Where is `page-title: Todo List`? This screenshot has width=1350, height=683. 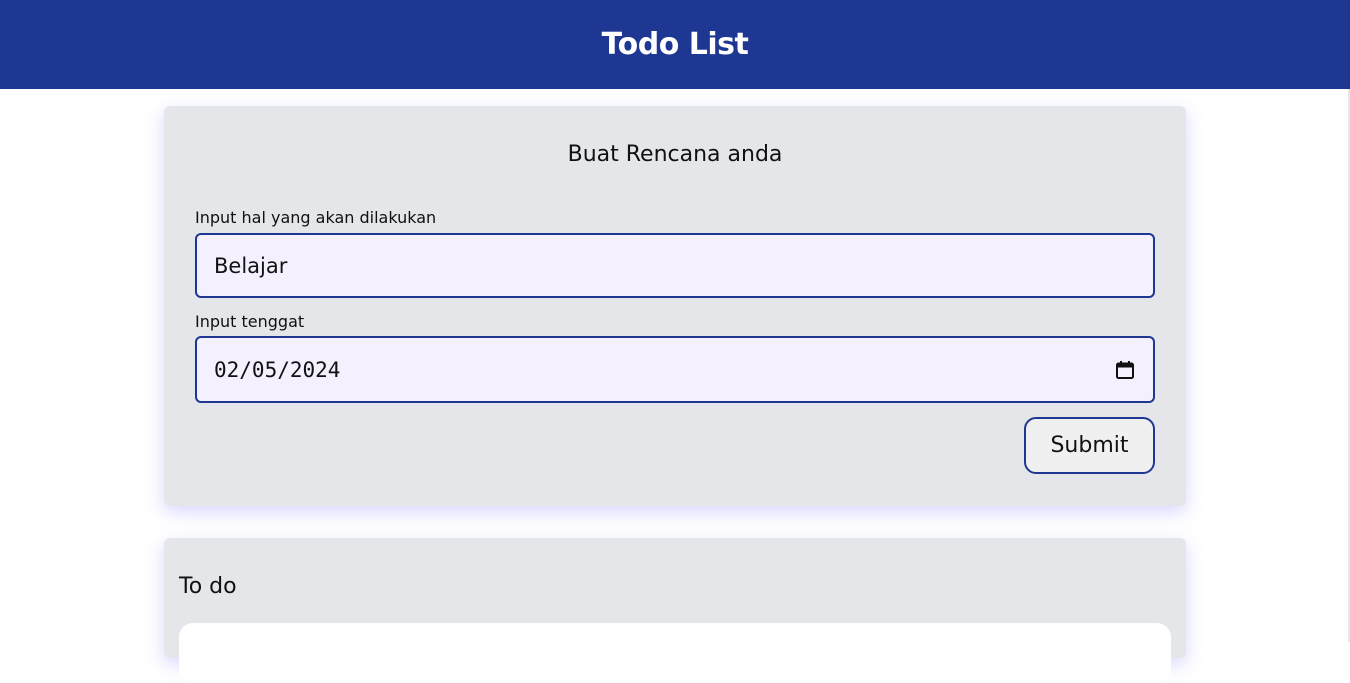 page-title: Todo List is located at coordinates (675, 44).